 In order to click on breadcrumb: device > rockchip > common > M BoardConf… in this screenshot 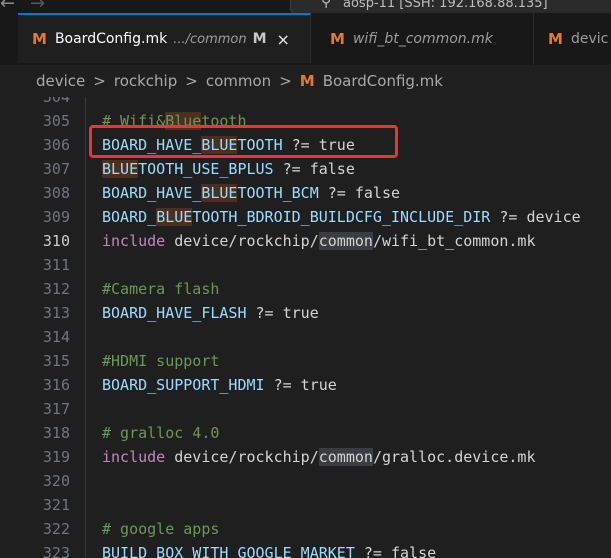, I will do `click(305, 81)`.